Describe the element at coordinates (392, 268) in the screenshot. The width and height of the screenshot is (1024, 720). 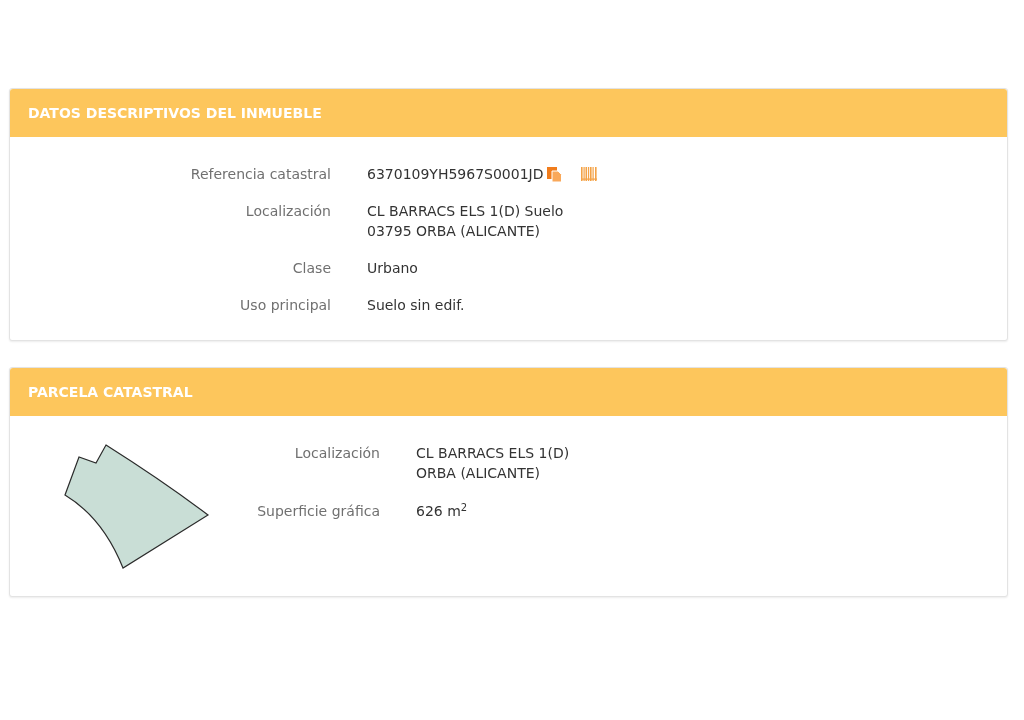
I see `field-value: Urbano` at that location.